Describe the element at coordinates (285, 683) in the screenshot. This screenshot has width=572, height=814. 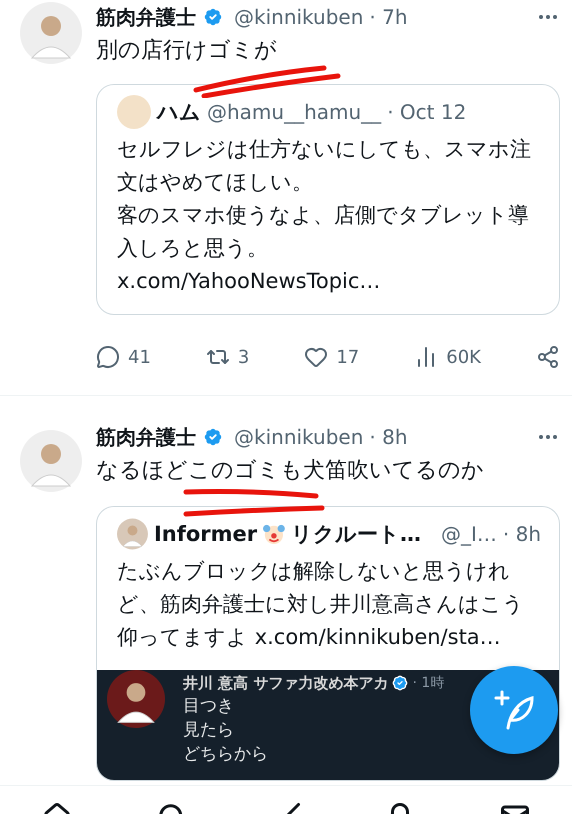
I see `author-name: 井川 意高 サファ力改め本アカ` at that location.